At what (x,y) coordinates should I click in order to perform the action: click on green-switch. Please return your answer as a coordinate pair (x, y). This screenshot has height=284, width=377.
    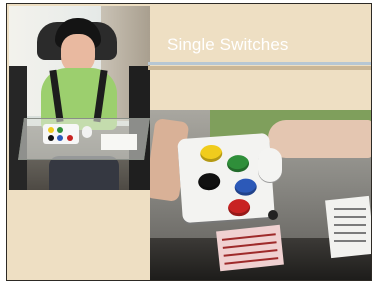
    Looking at the image, I should click on (238, 163).